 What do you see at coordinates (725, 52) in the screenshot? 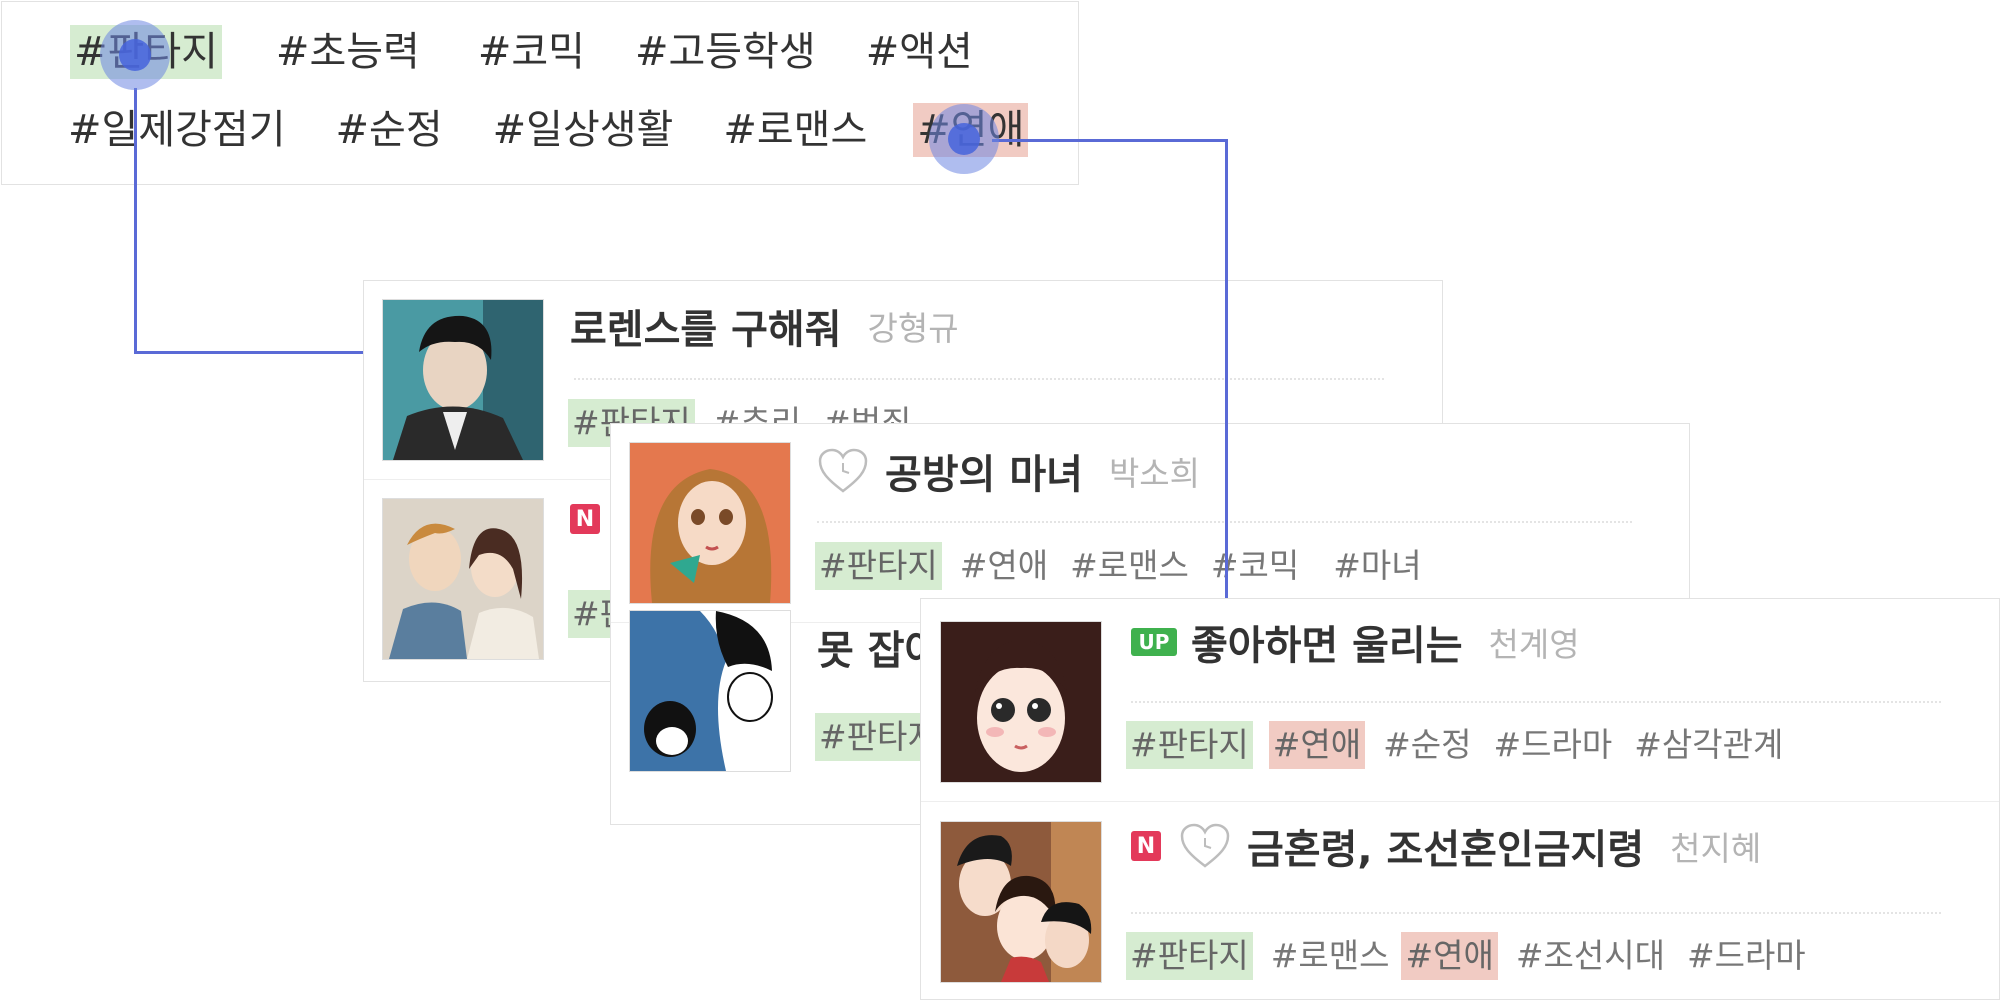
I see `tag-highschool: #고등학생` at bounding box center [725, 52].